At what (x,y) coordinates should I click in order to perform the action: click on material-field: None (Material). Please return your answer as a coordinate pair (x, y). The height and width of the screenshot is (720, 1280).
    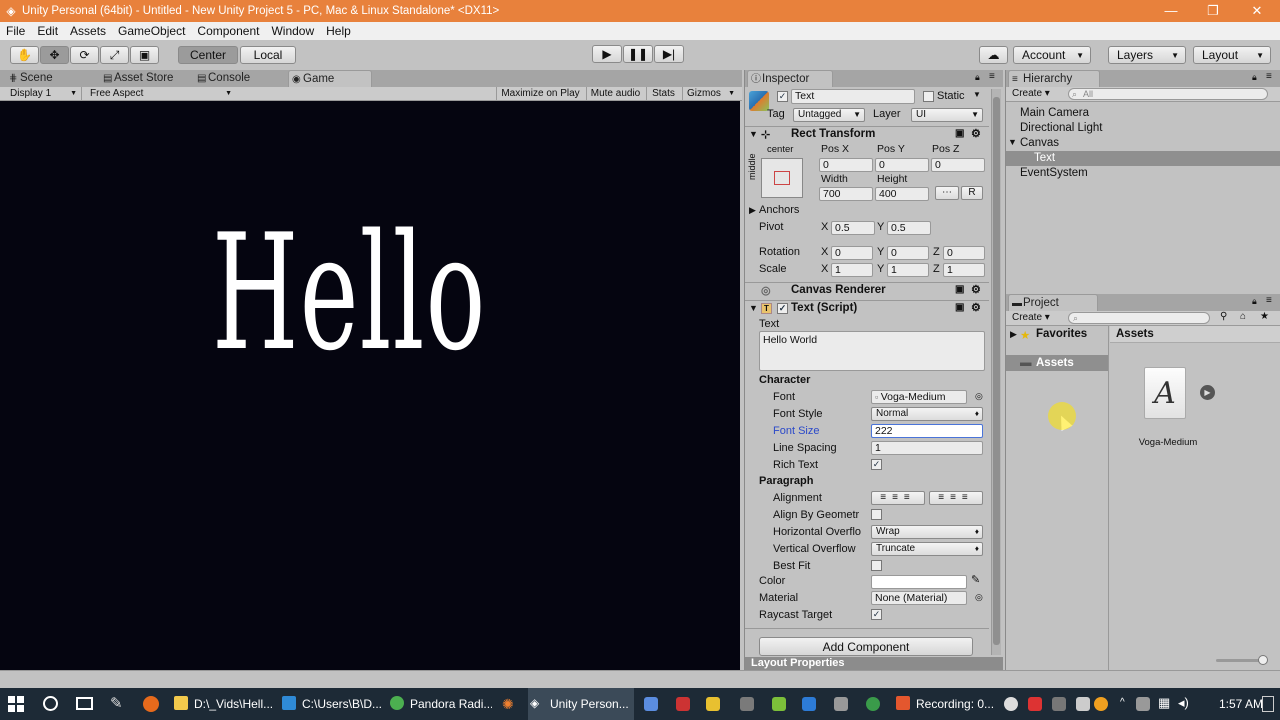
    Looking at the image, I should click on (919, 598).